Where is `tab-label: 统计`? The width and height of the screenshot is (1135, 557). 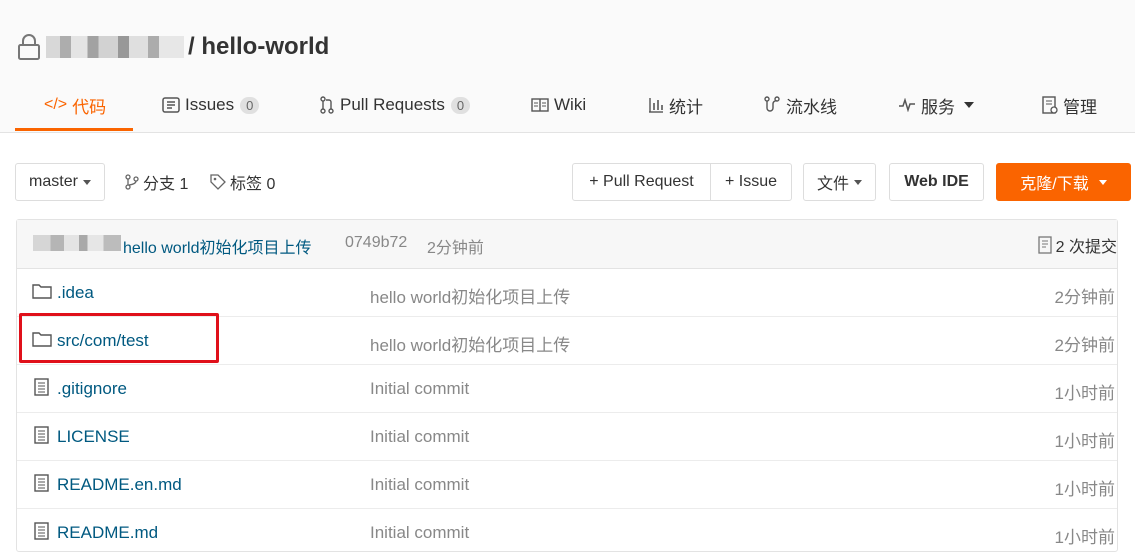
tab-label: 统计 is located at coordinates (686, 107).